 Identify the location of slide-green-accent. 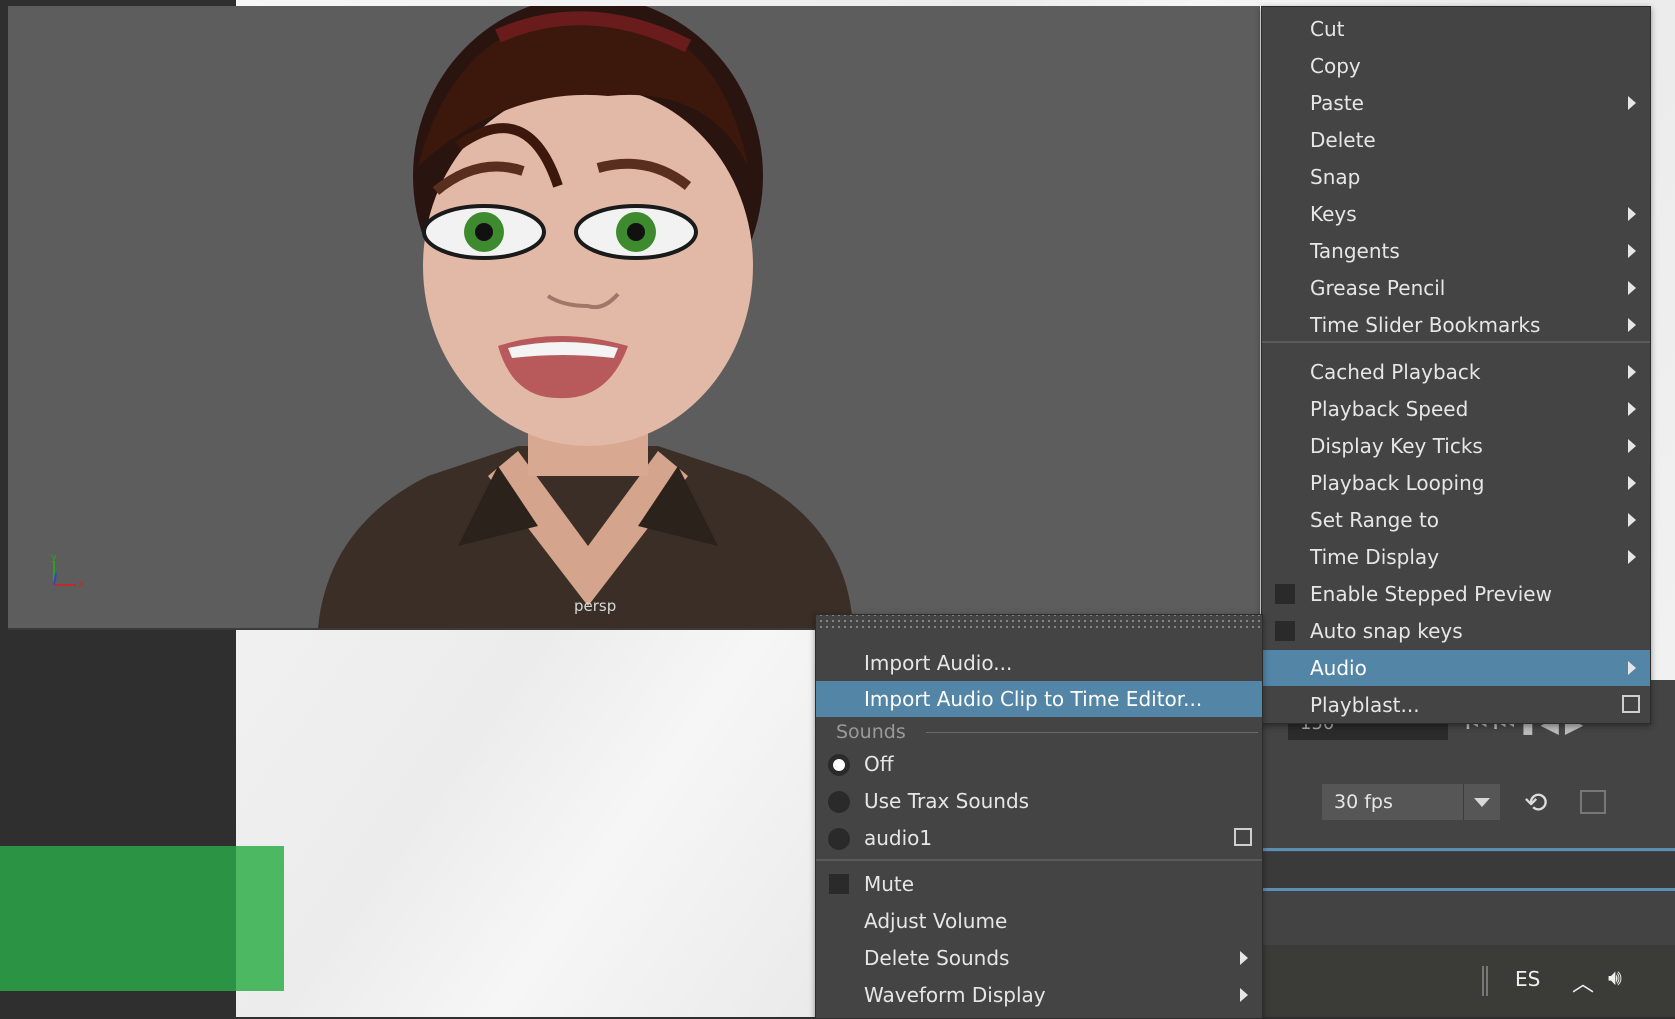
(260, 918).